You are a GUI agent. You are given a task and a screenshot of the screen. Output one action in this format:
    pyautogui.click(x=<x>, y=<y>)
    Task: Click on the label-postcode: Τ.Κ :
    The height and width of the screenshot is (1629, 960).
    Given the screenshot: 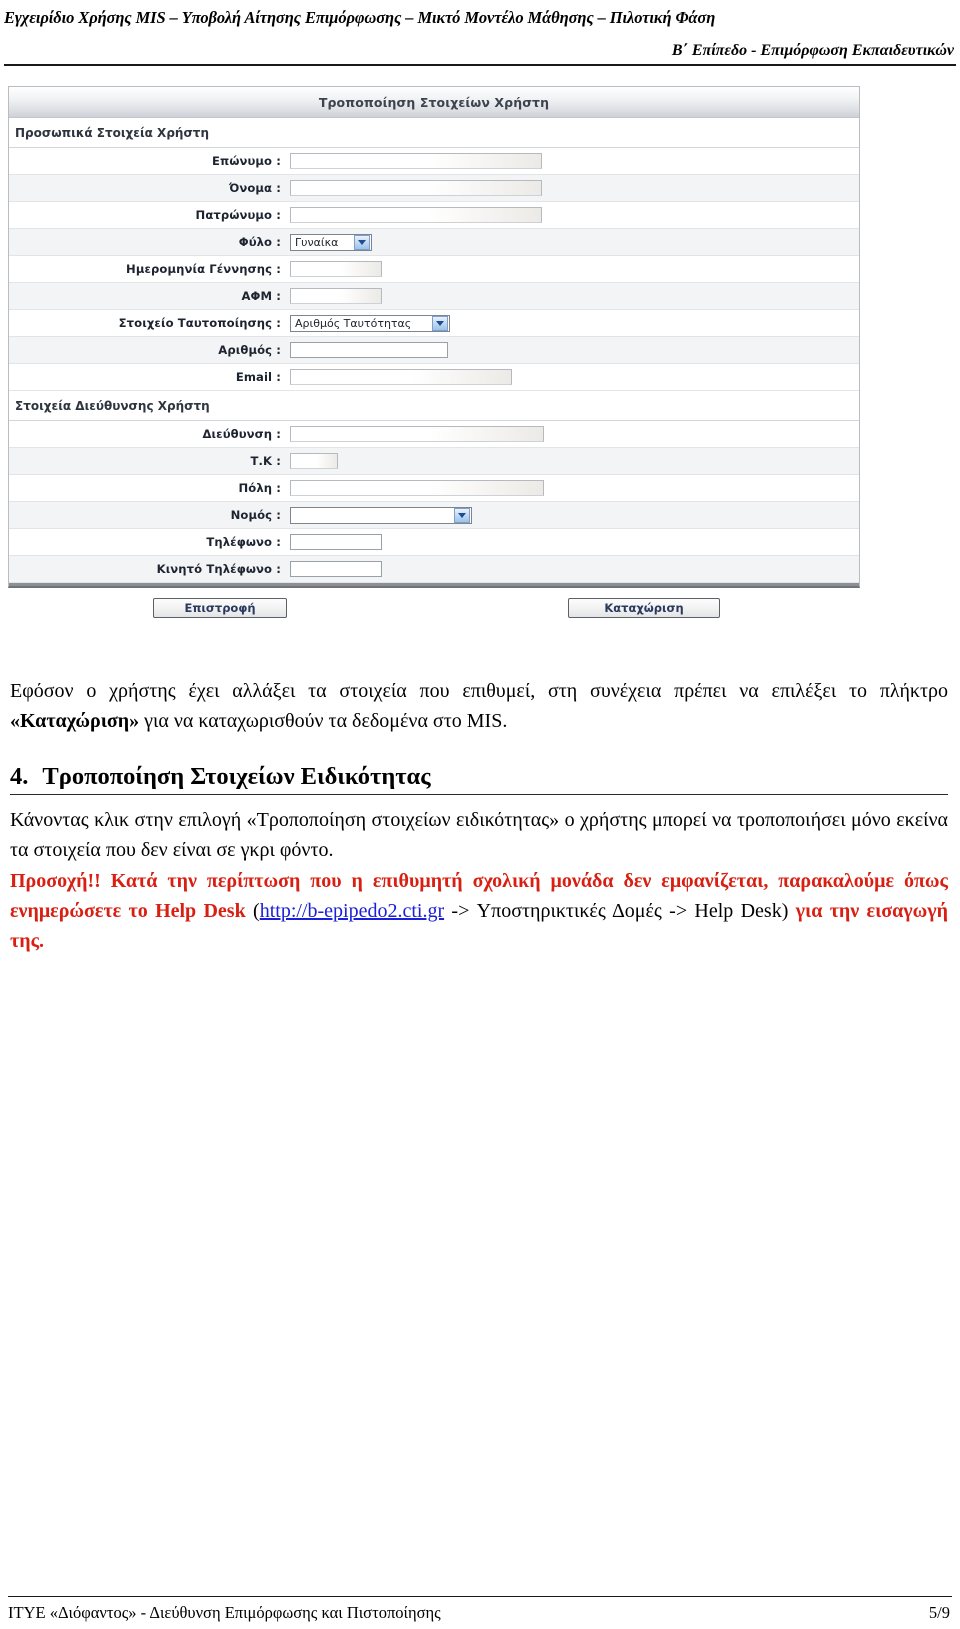 What is the action you would take?
    pyautogui.click(x=265, y=461)
    